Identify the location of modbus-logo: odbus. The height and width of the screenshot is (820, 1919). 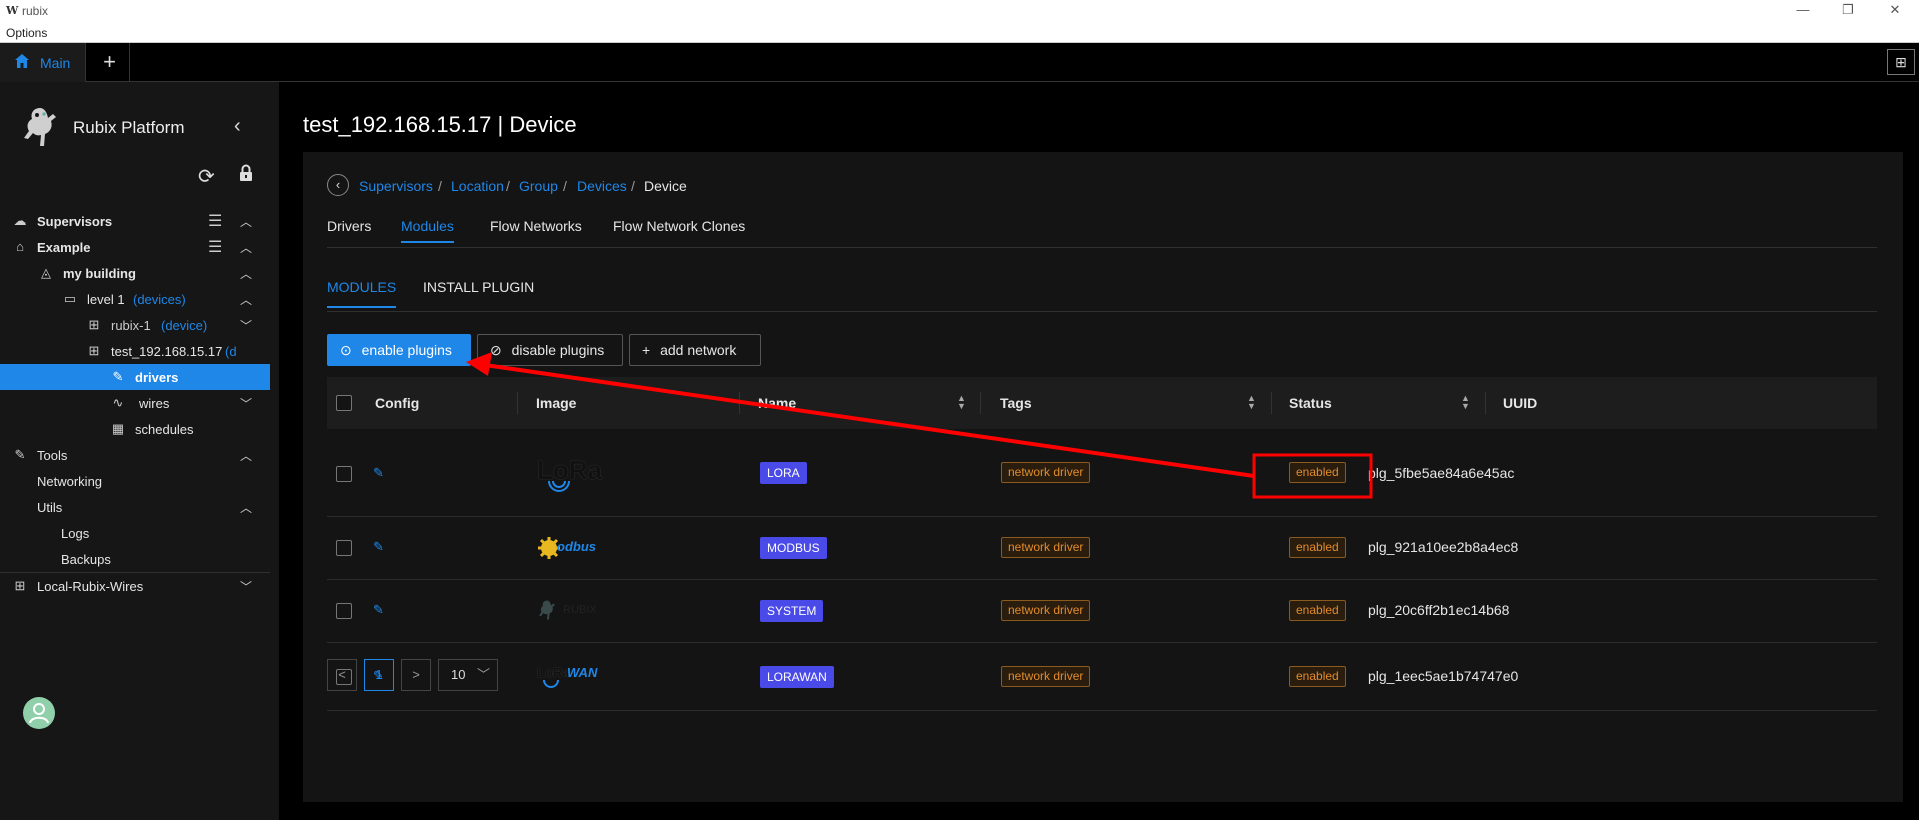
(577, 548).